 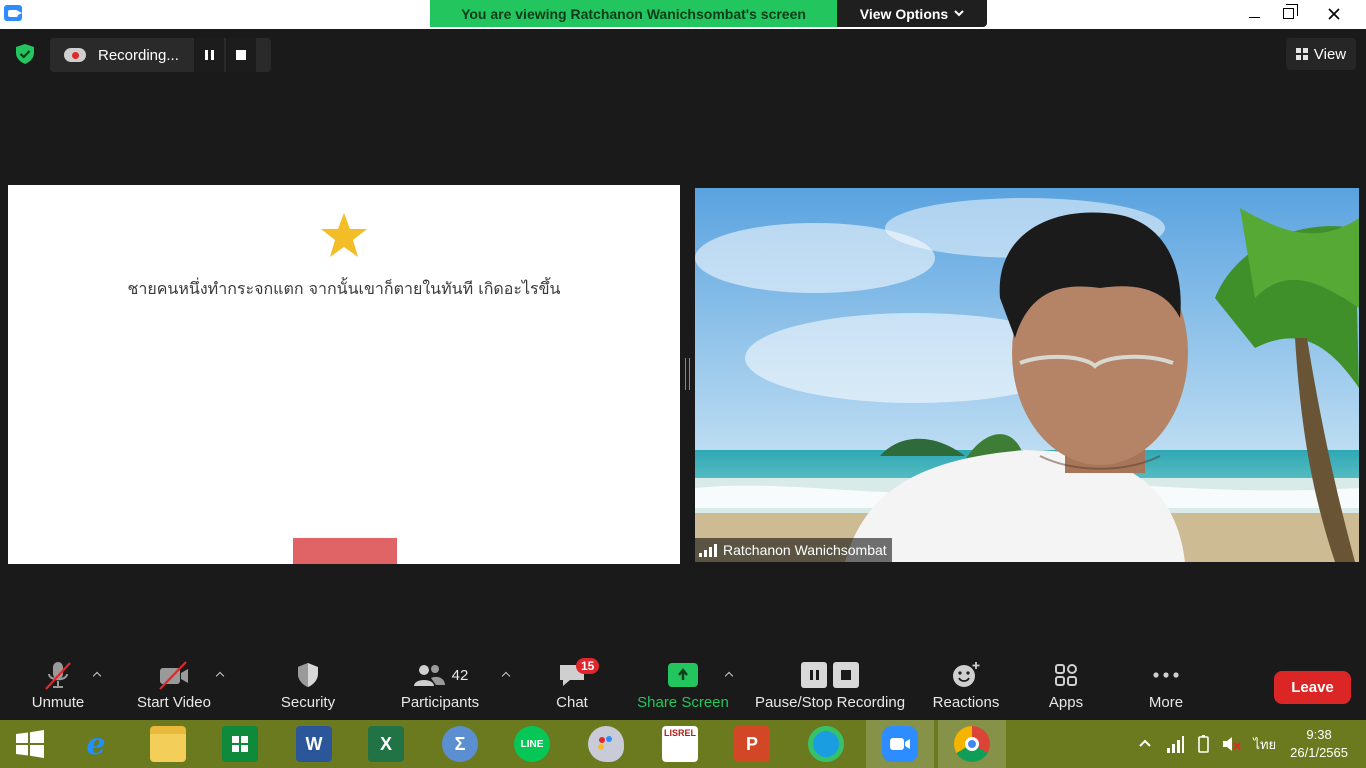 I want to click on close-button, so click(x=1334, y=13).